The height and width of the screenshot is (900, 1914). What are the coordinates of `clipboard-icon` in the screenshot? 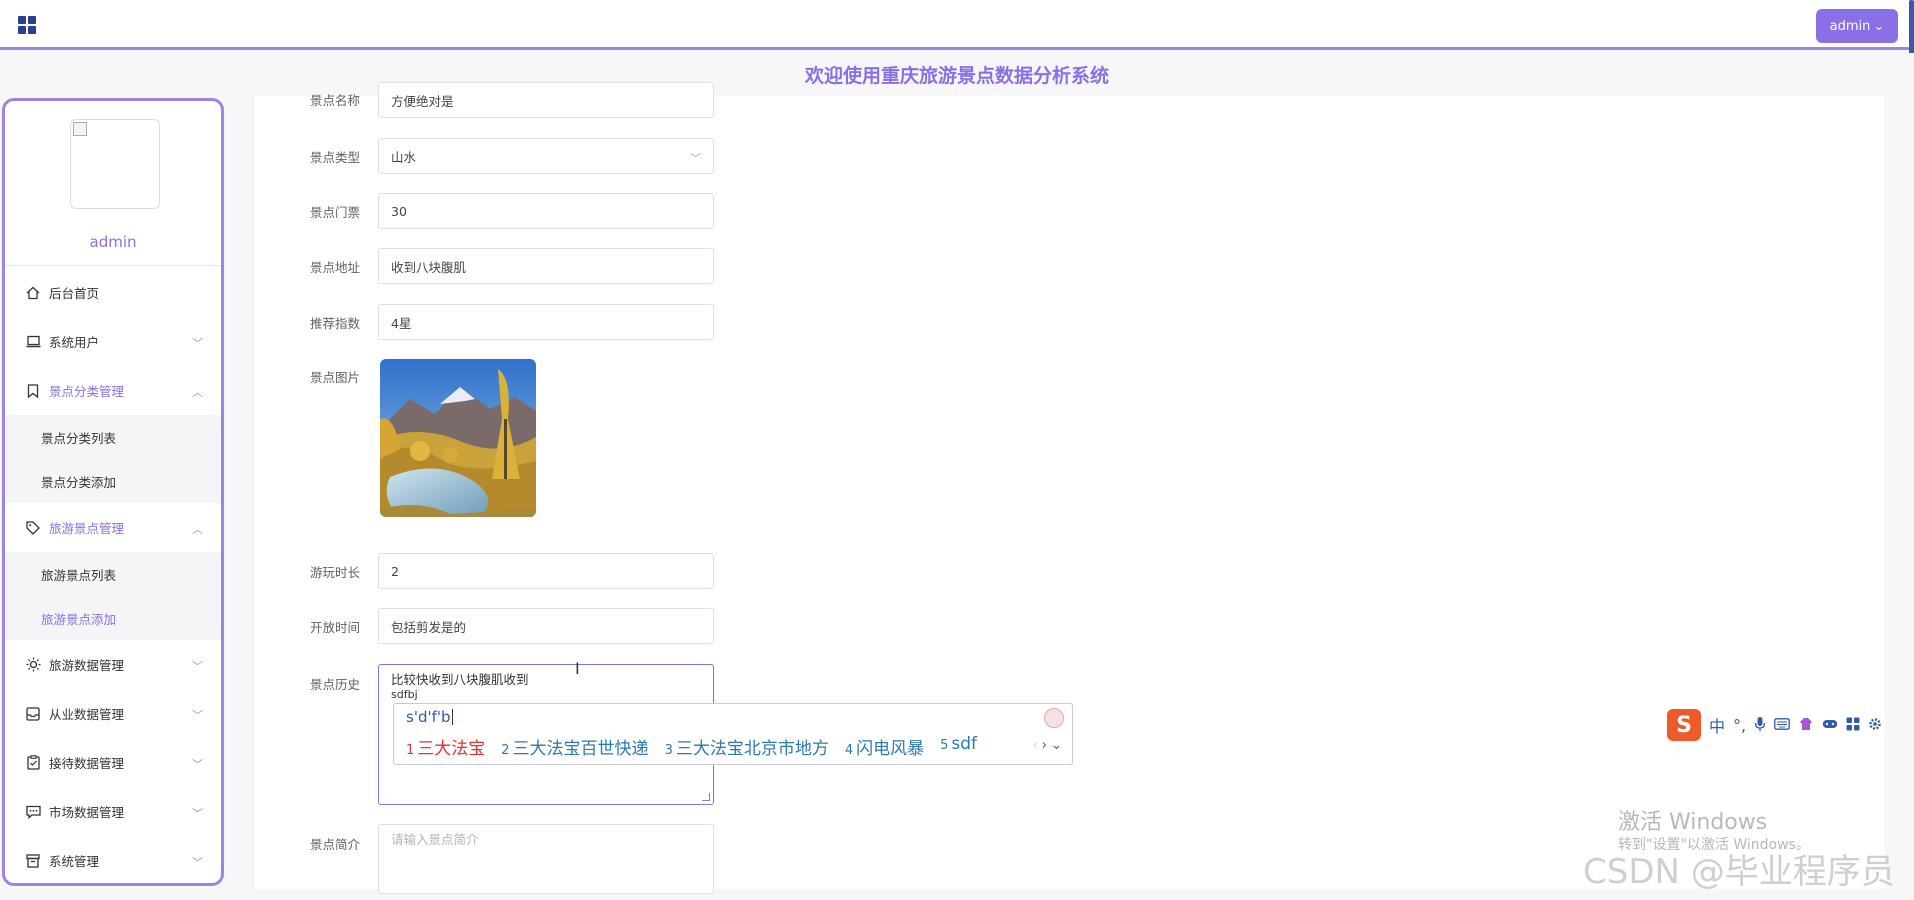 It's located at (33, 763).